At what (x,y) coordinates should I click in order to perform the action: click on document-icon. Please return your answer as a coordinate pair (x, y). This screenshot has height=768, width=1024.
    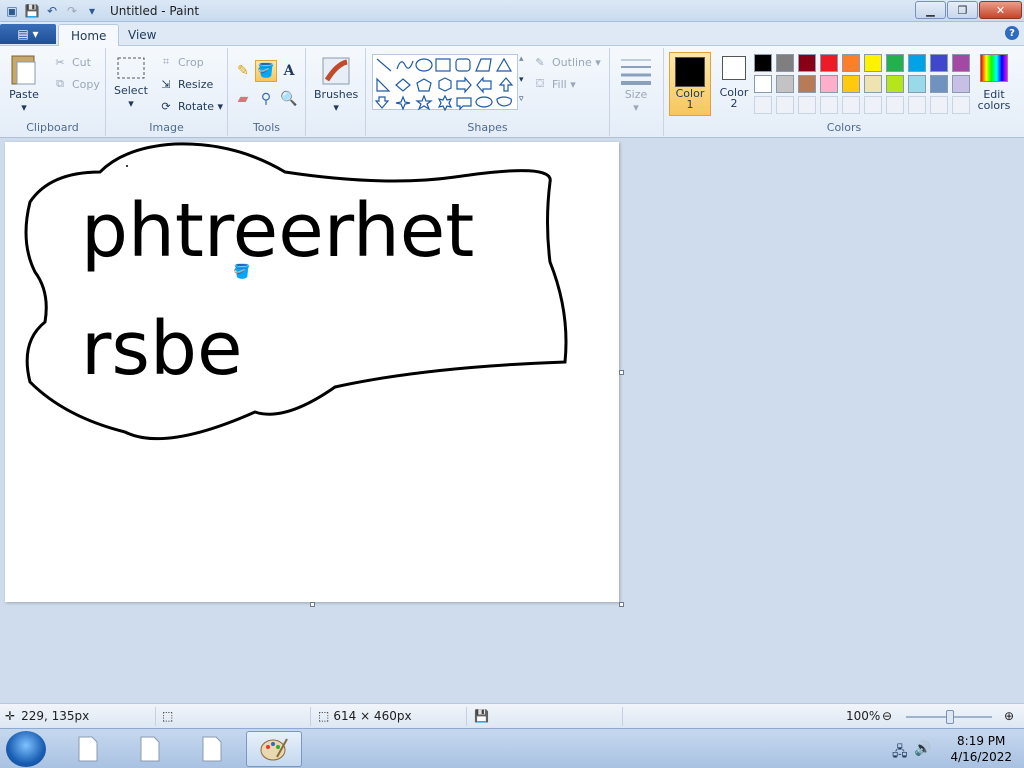
    Looking at the image, I should click on (212, 749).